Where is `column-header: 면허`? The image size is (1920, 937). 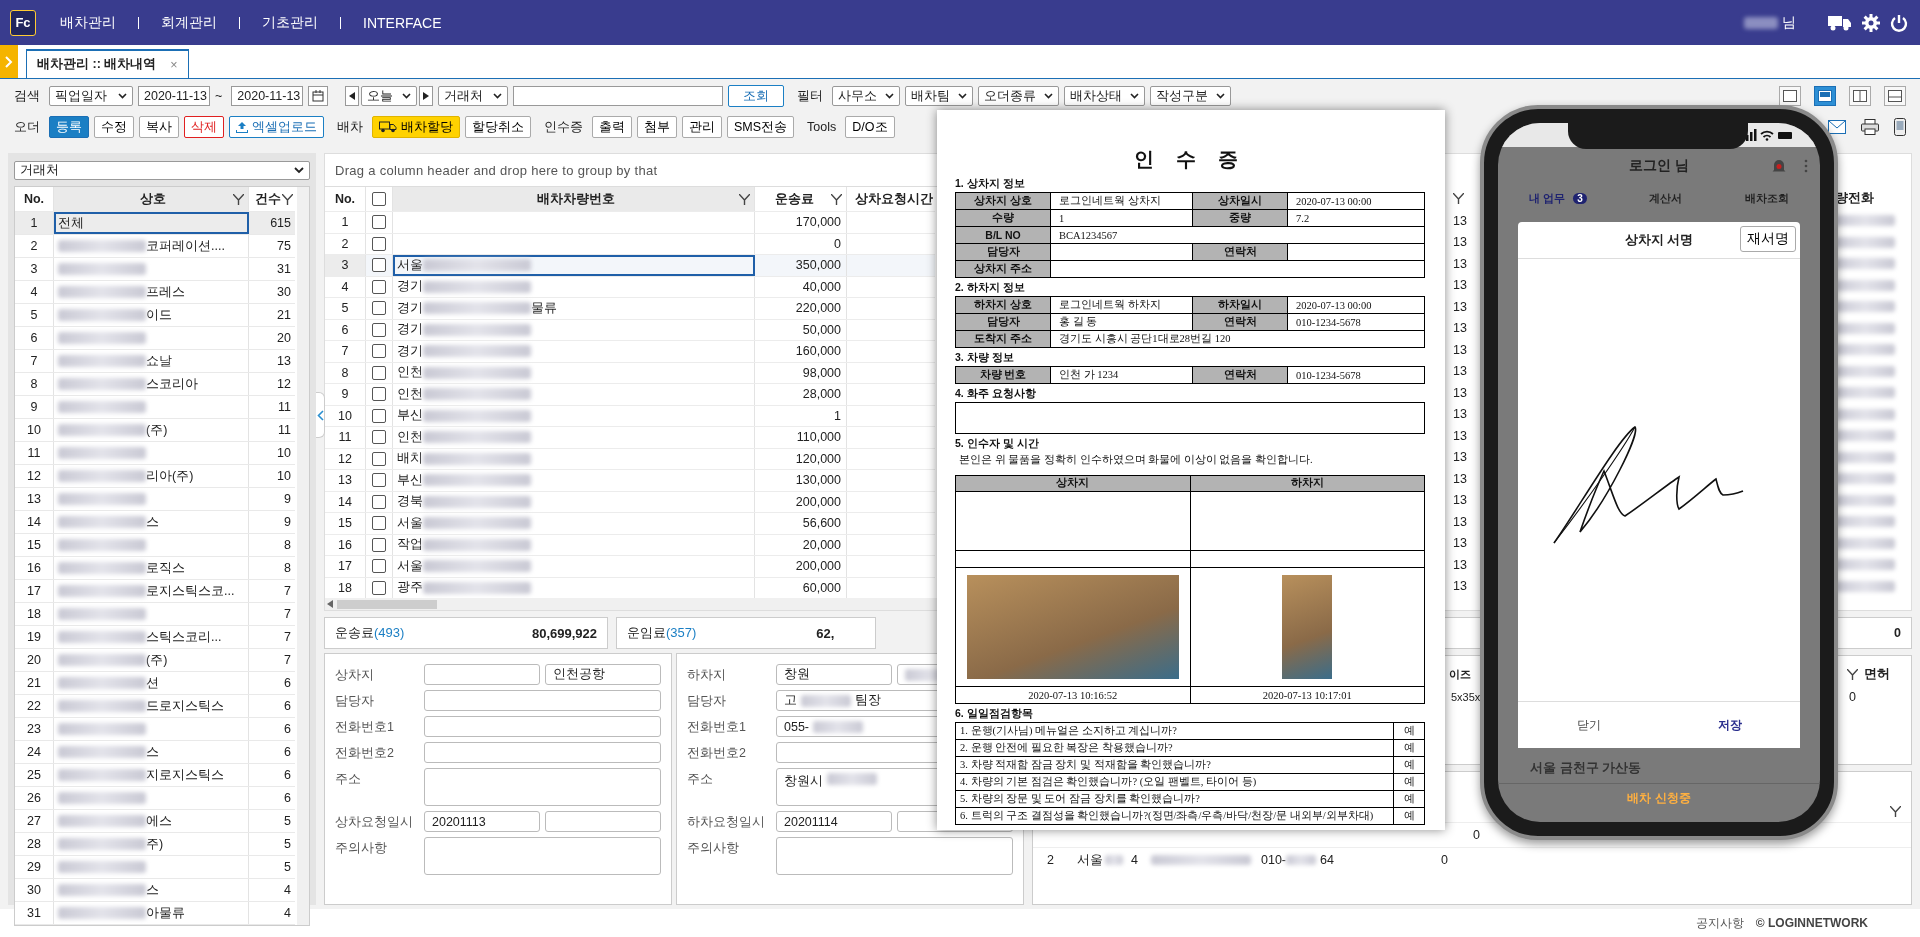 column-header: 면허 is located at coordinates (1877, 674).